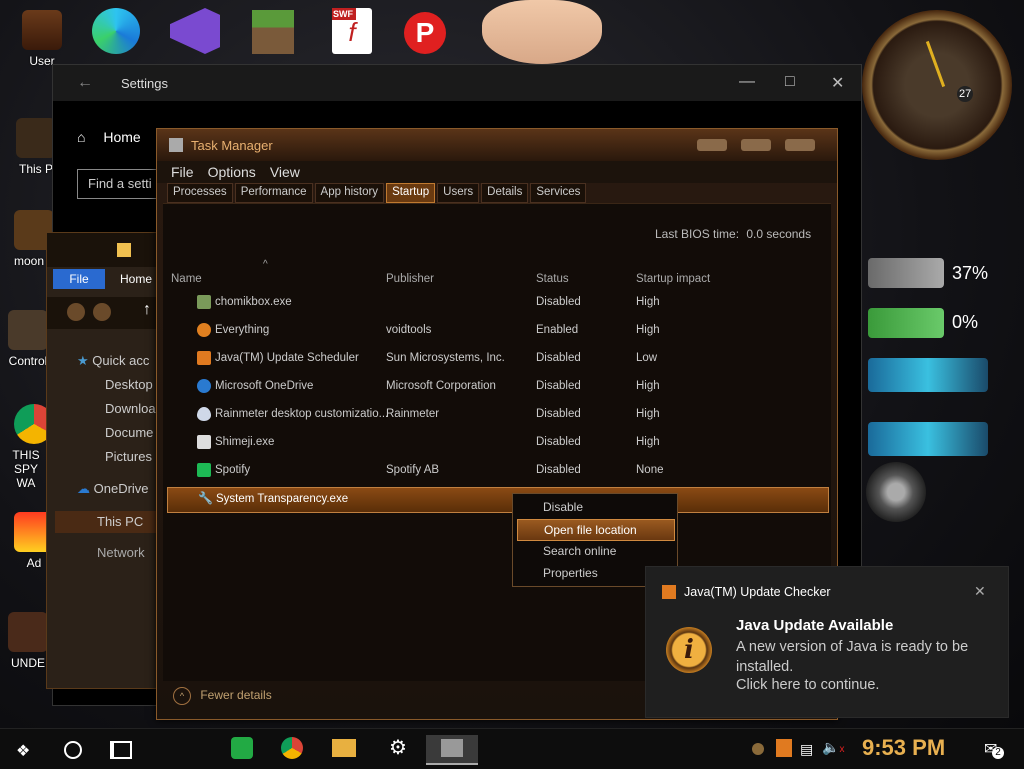 The image size is (1024, 769). Describe the element at coordinates (552, 279) in the screenshot. I see `column-status: Status` at that location.